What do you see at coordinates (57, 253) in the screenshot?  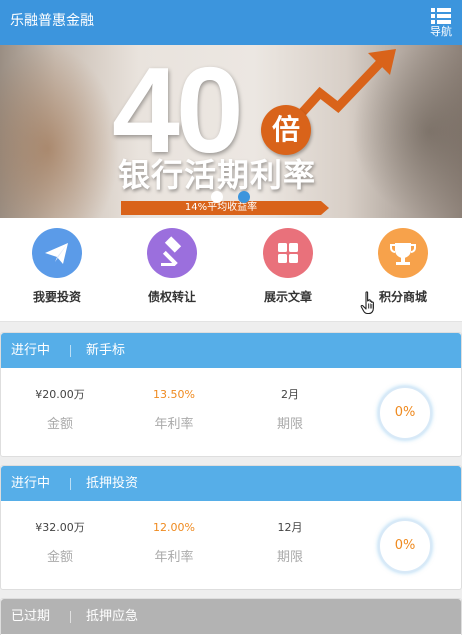 I see `paper-plane-icon` at bounding box center [57, 253].